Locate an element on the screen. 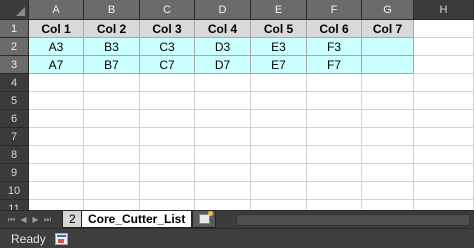  cell-d4 is located at coordinates (223, 83).